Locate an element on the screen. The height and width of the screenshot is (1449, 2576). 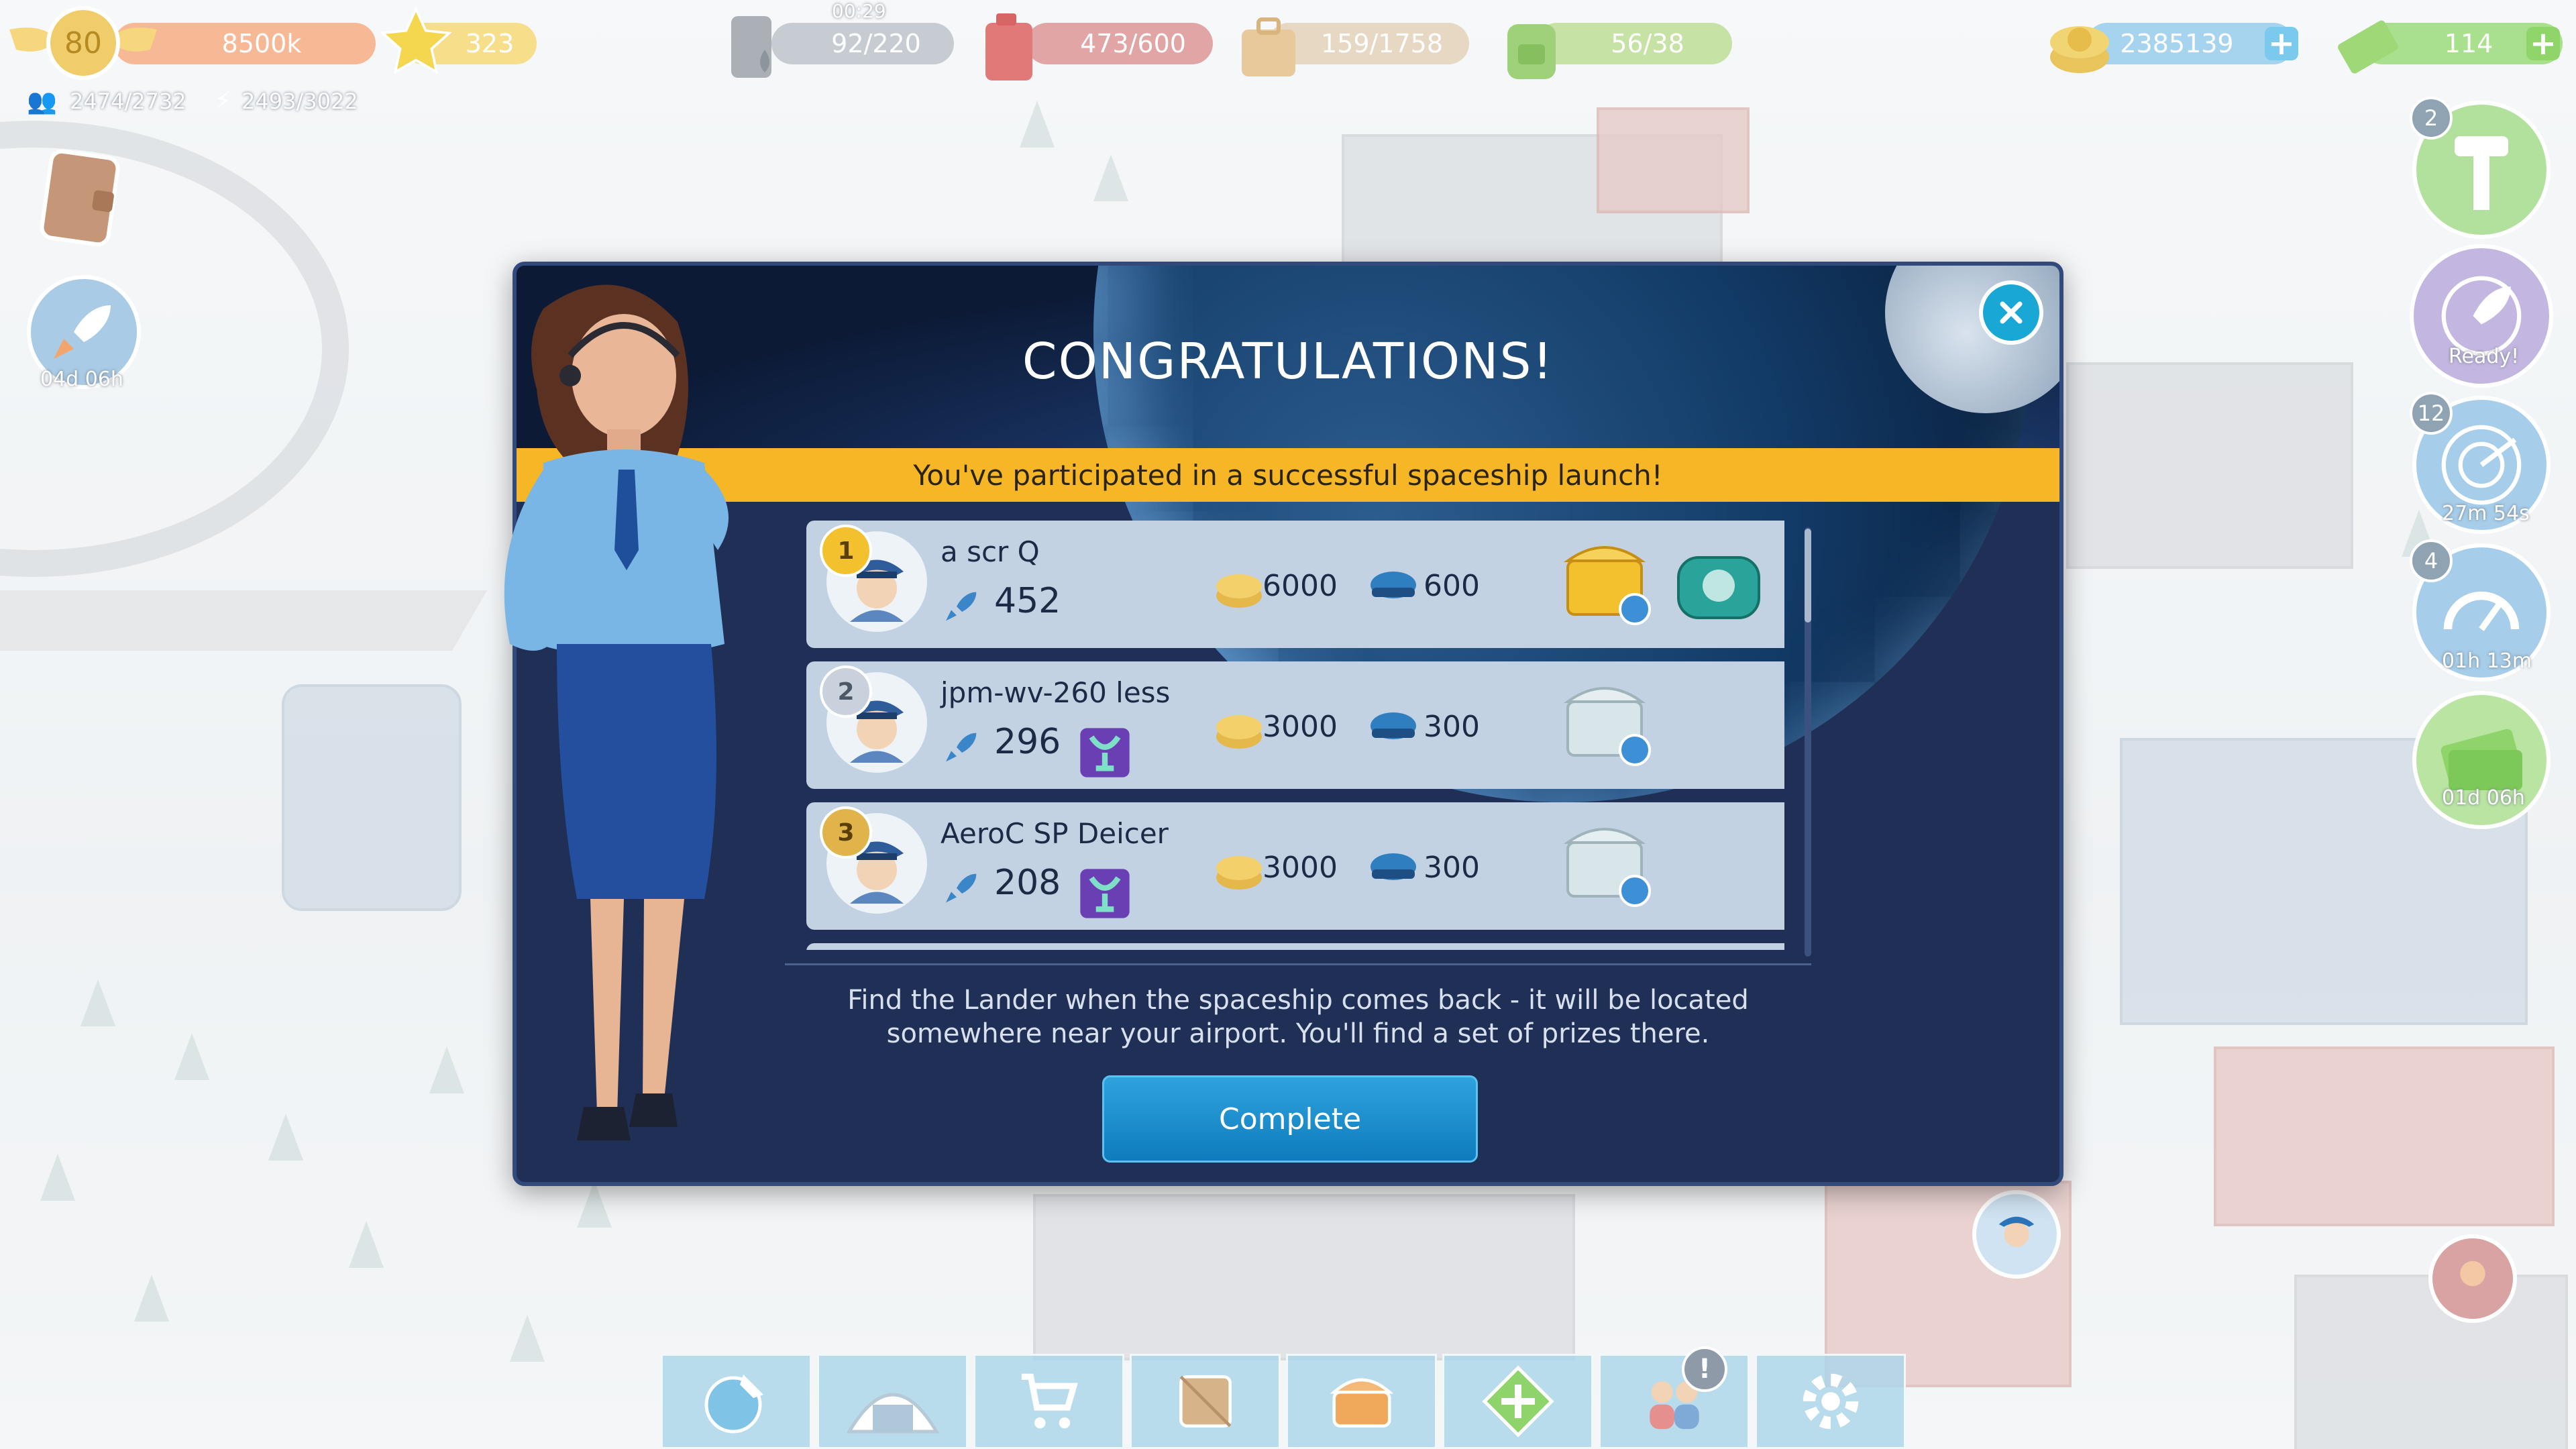
cash-value: 114 is located at coordinates (2468, 43).